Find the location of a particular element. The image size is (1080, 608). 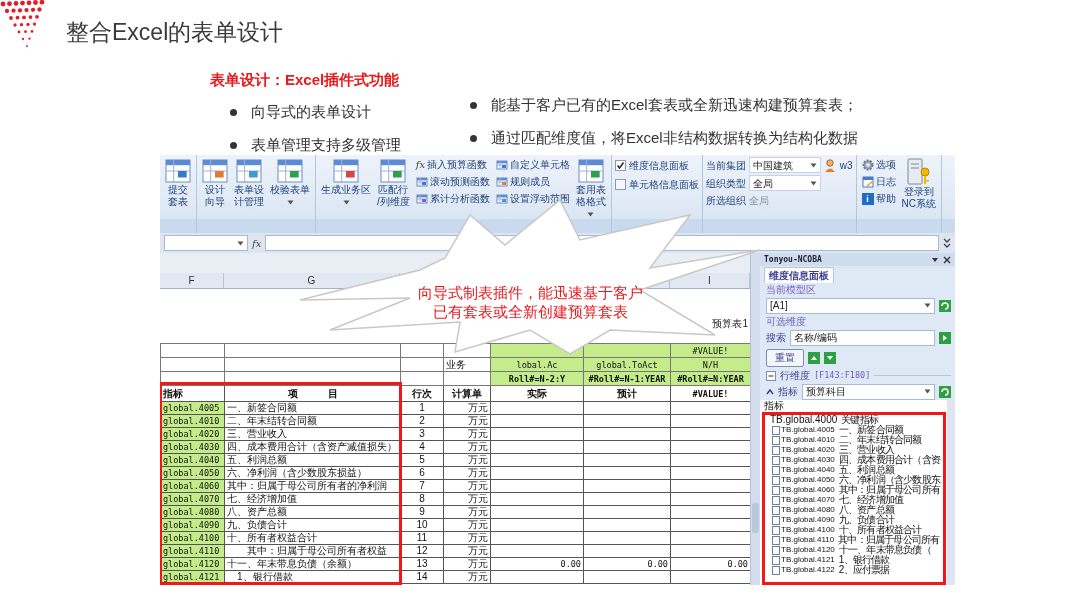

tree-item: TB.global.4121 1、银行借款 is located at coordinates (854, 560).